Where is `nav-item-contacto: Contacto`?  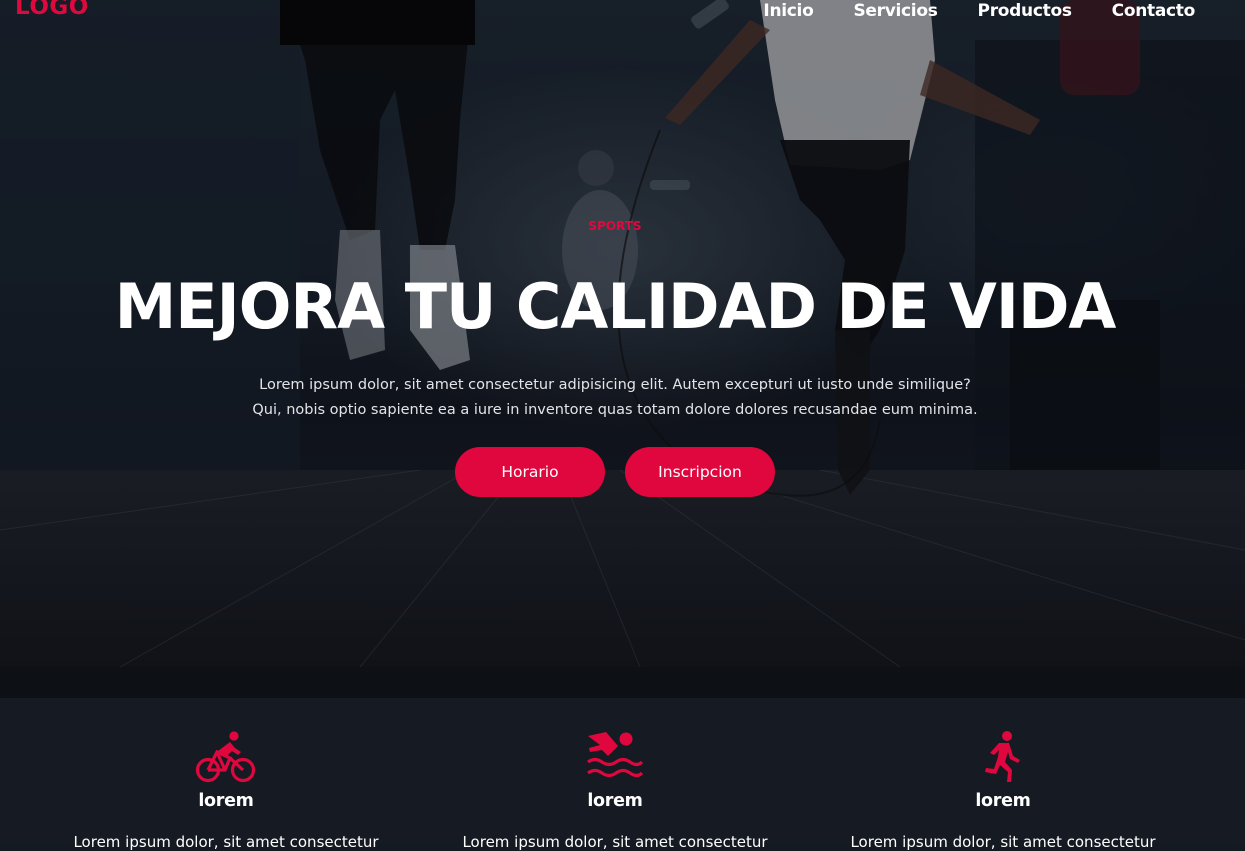
nav-item-contacto: Contacto is located at coordinates (1154, 11).